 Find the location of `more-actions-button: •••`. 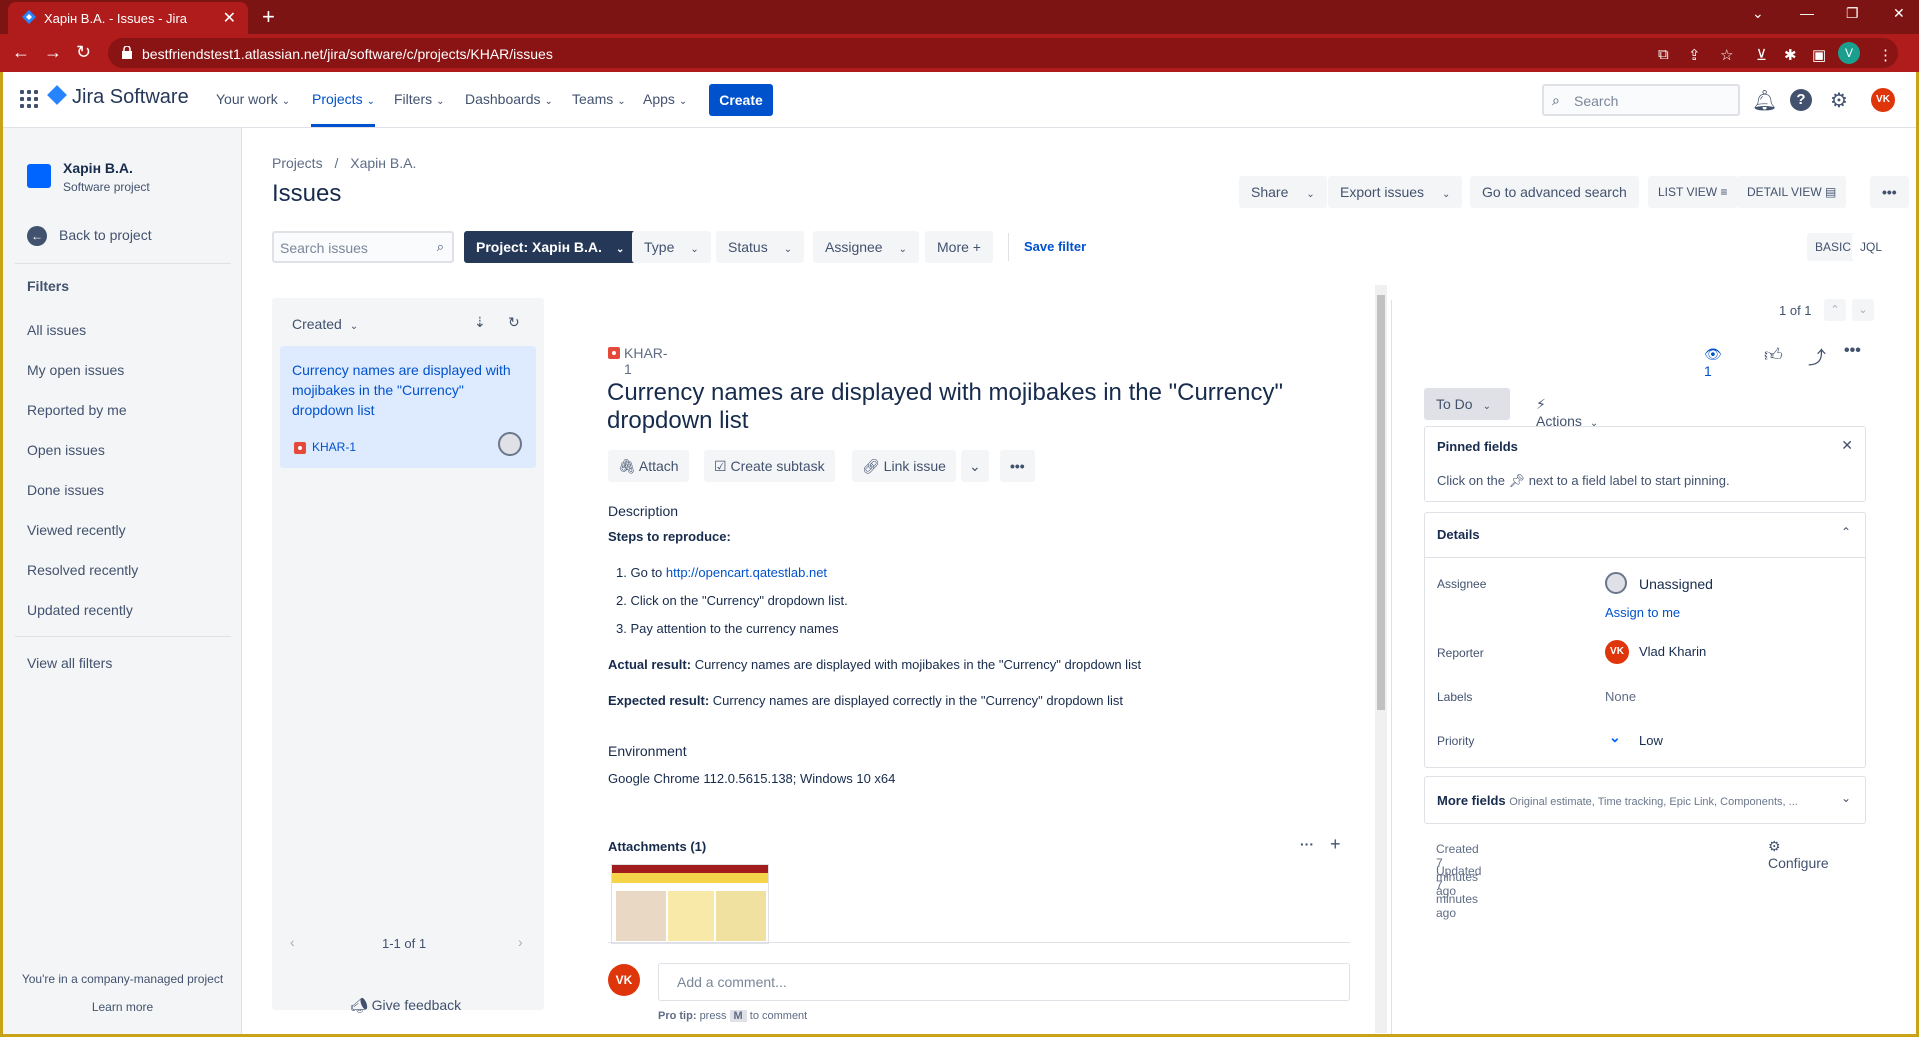

more-actions-button: ••• is located at coordinates (1889, 192).